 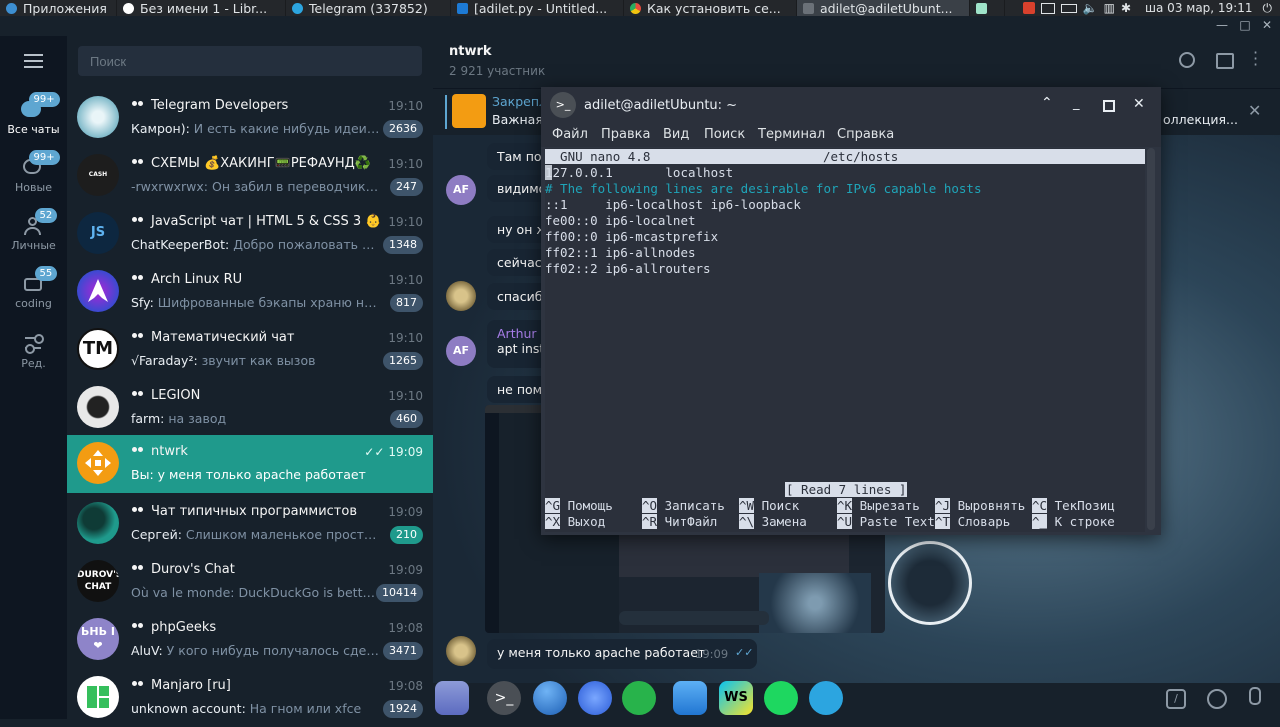 I want to click on compass-app-icon, so click(x=595, y=698).